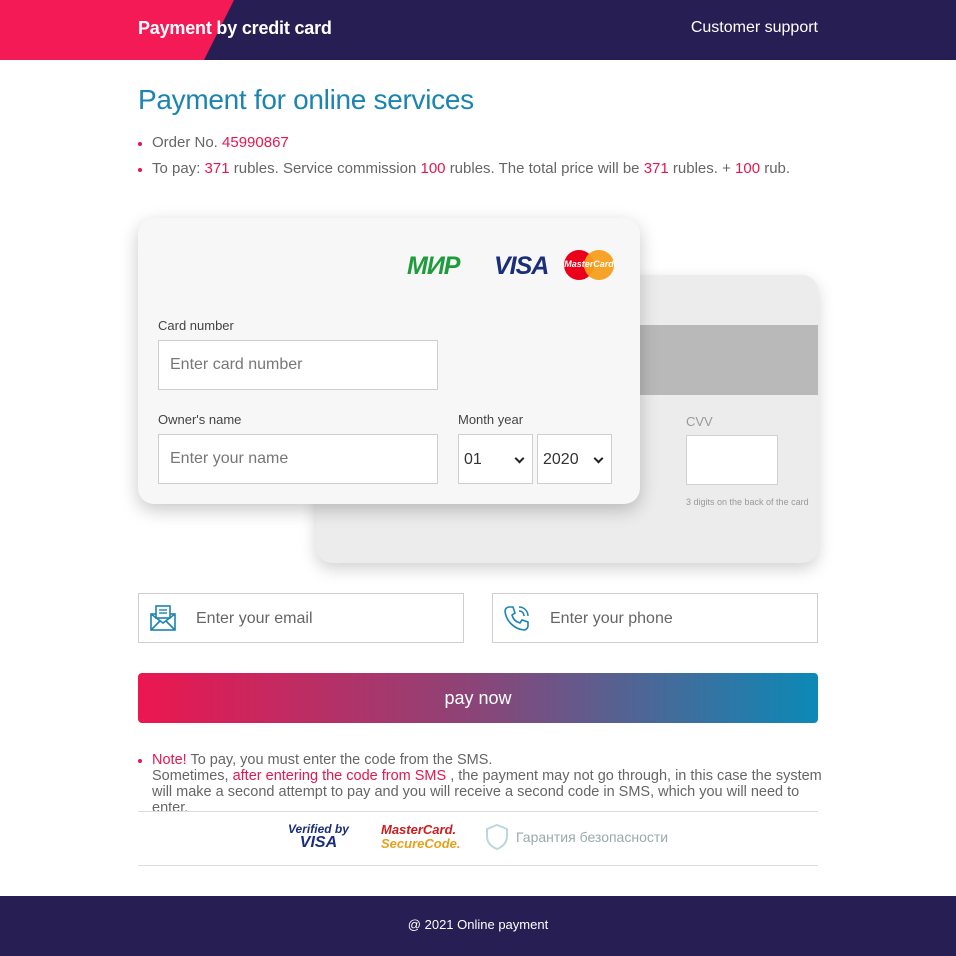  What do you see at coordinates (747, 502) in the screenshot?
I see `cvv-hint: 3 digits on the back of the card` at bounding box center [747, 502].